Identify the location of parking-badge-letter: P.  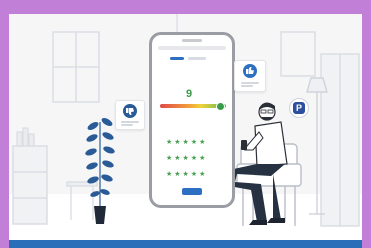
(299, 108).